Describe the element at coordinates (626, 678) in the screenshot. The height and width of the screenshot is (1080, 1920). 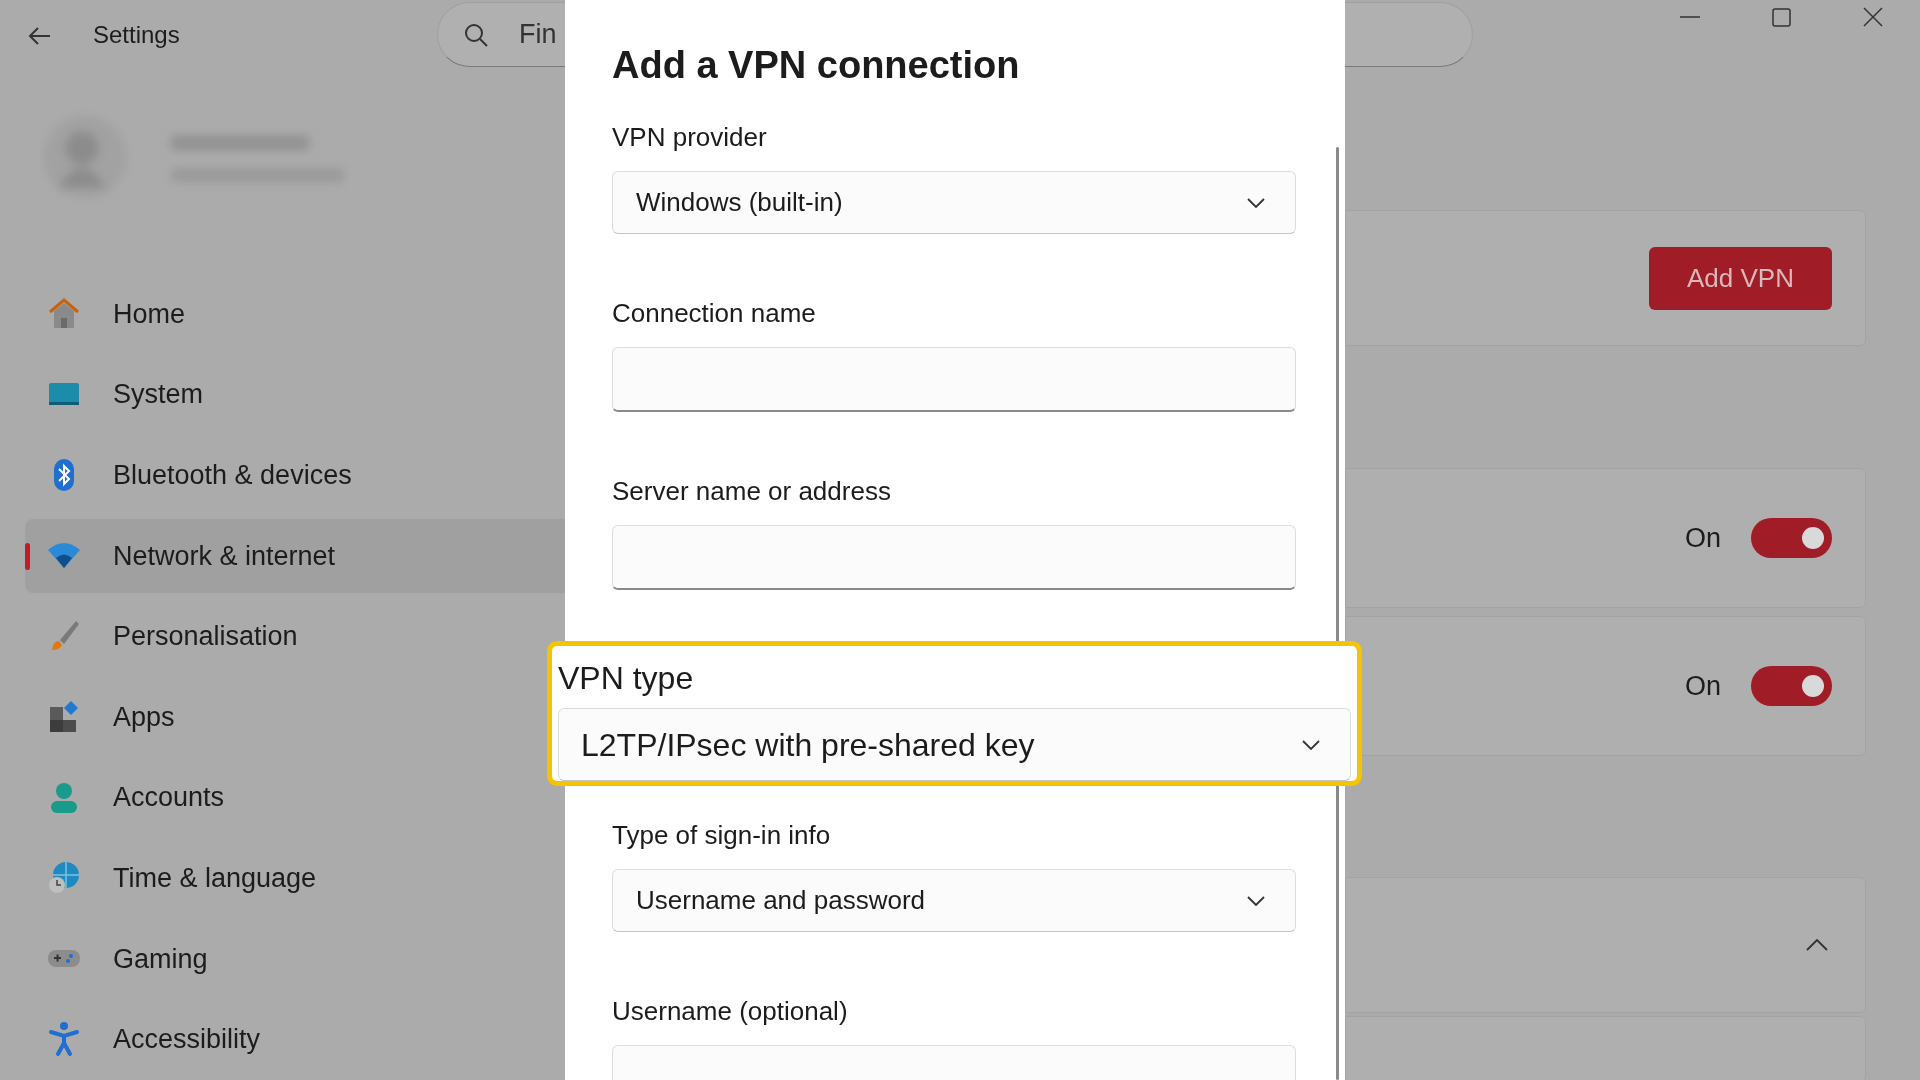
I see `field-label: VPN type` at that location.